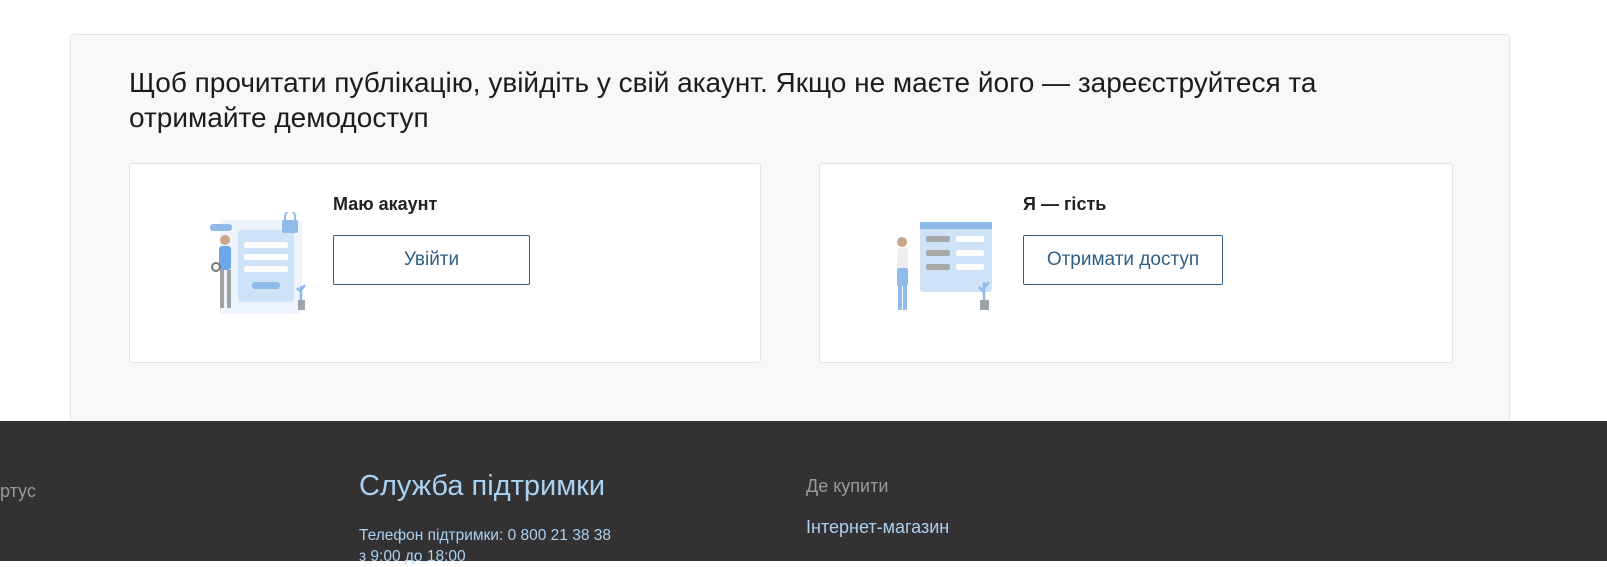 This screenshot has width=1607, height=567. What do you see at coordinates (412, 556) in the screenshot?
I see `support-hours-line: з 9:00 до 18:00` at bounding box center [412, 556].